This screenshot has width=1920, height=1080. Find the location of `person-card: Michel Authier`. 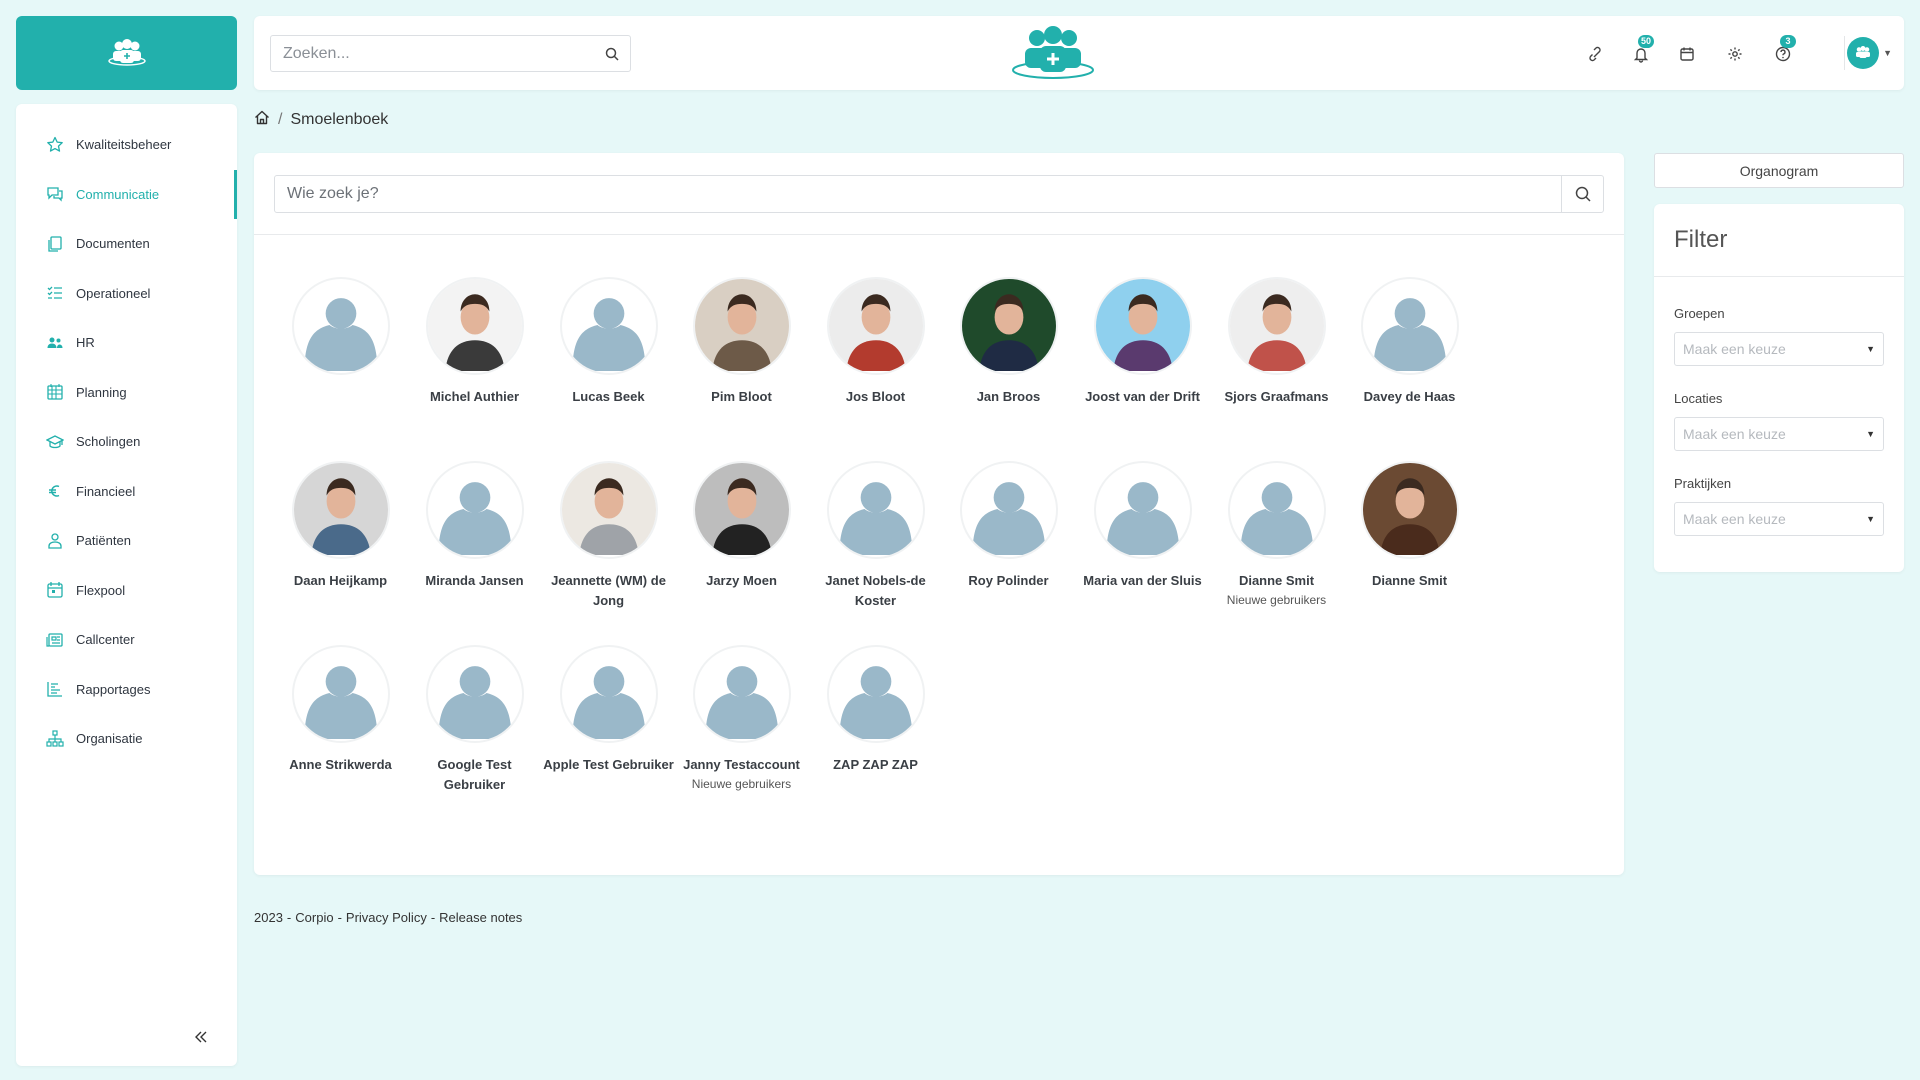

person-card: Michel Authier is located at coordinates (474, 342).